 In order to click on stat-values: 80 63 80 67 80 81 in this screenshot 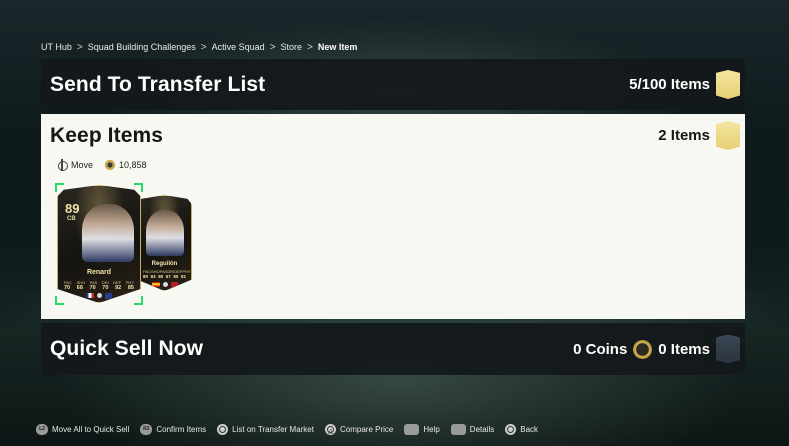, I will do `click(164, 276)`.